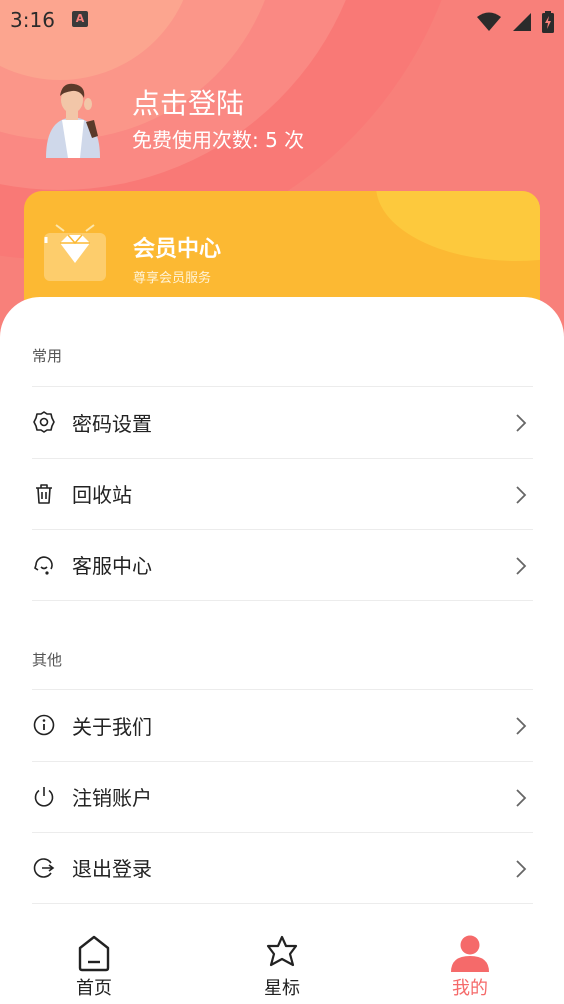  Describe the element at coordinates (282, 951) in the screenshot. I see `star-icon` at that location.